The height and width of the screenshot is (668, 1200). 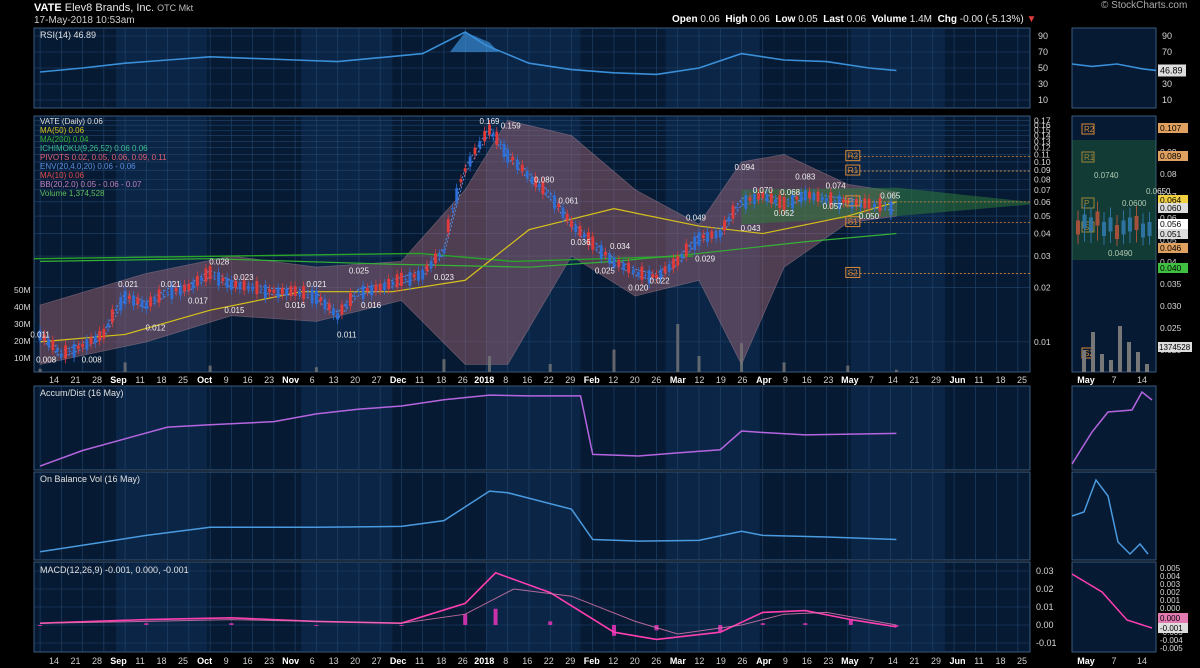 I want to click on price-annotation: 0.008, so click(x=92, y=359).